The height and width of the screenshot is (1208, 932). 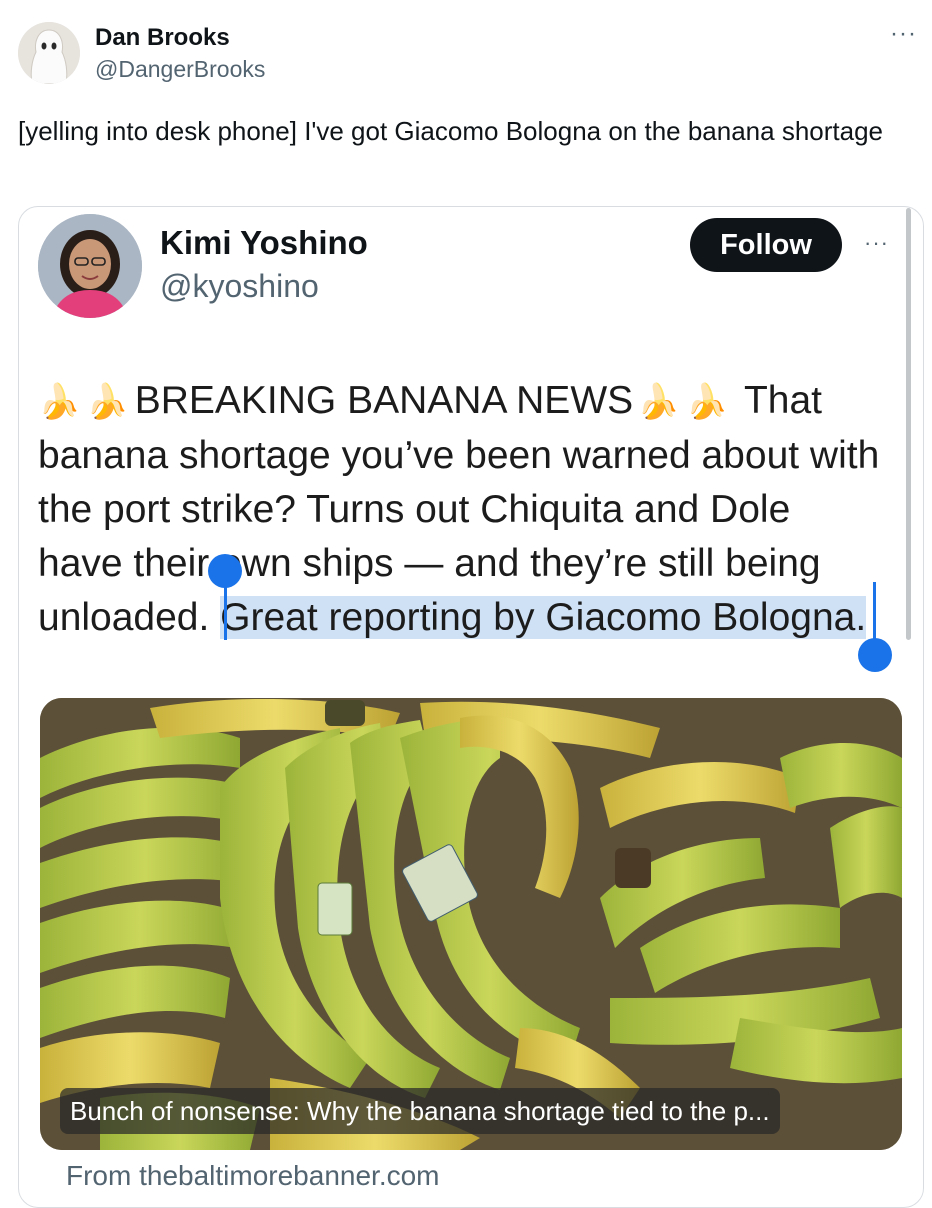 What do you see at coordinates (903, 34) in the screenshot?
I see `more-options-icon: ···` at bounding box center [903, 34].